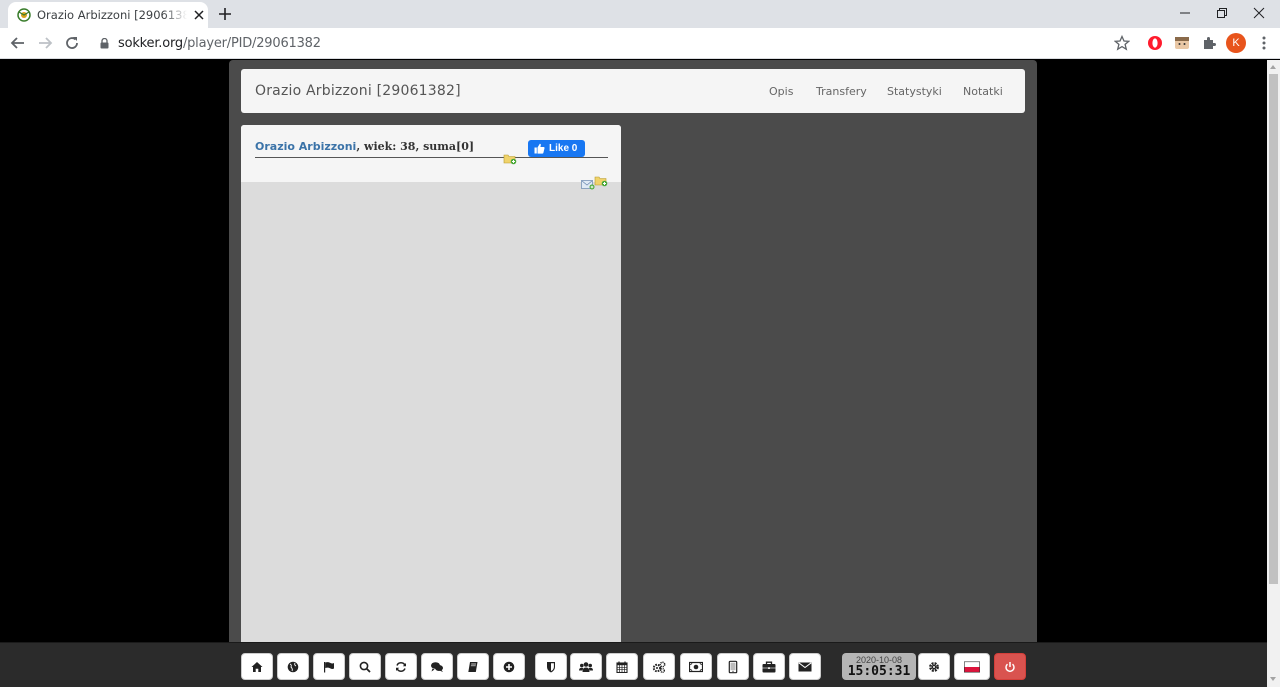  I want to click on refresh-button, so click(401, 666).